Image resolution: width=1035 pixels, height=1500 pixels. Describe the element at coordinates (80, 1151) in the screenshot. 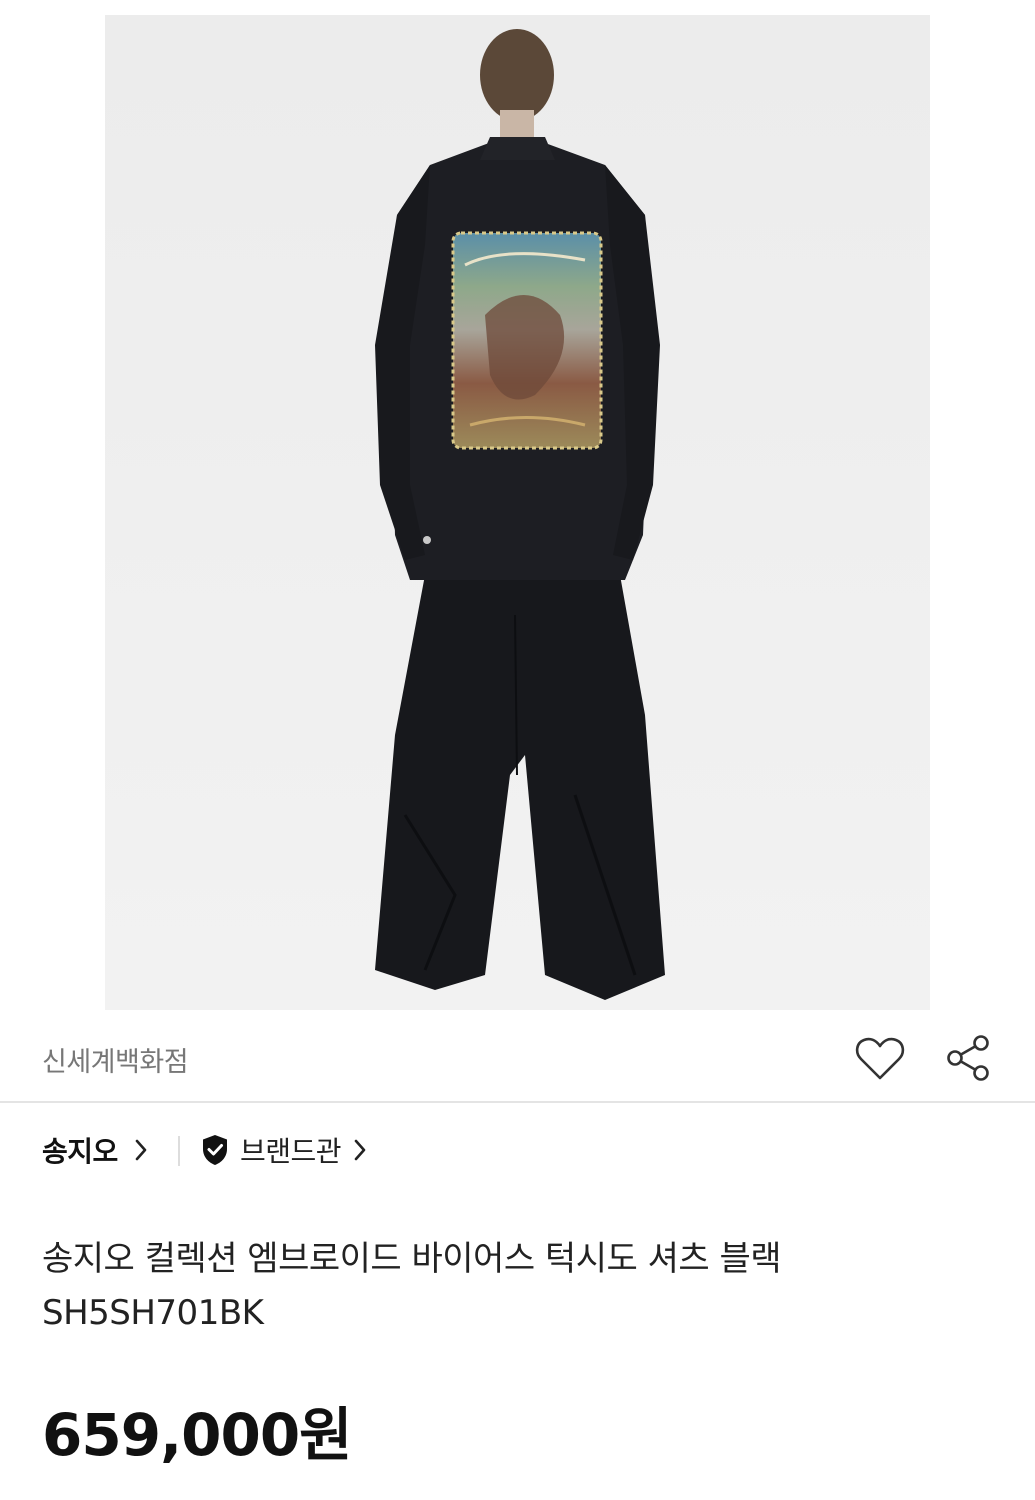

I see `brand-name: 송지오` at that location.